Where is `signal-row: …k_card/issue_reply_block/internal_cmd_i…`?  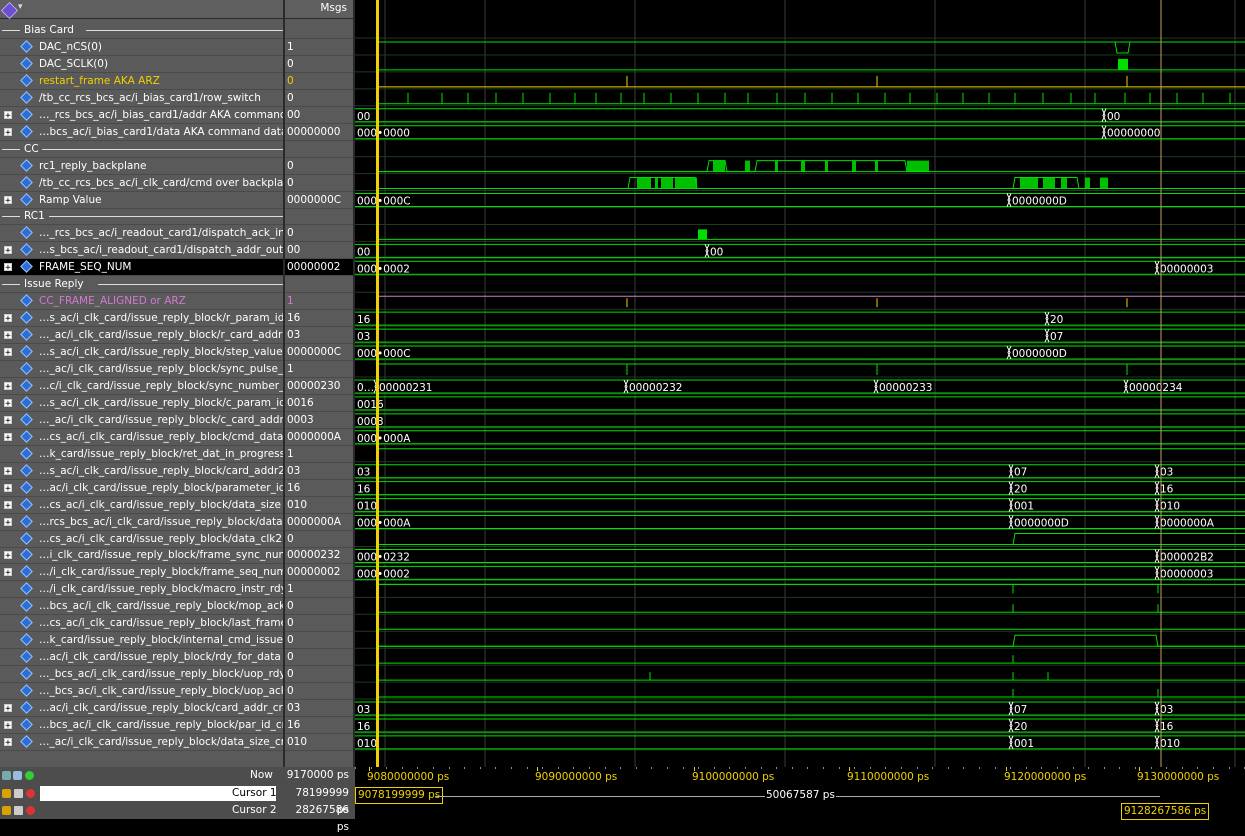 signal-row: …k_card/issue_reply_block/internal_cmd_i… is located at coordinates (141, 640).